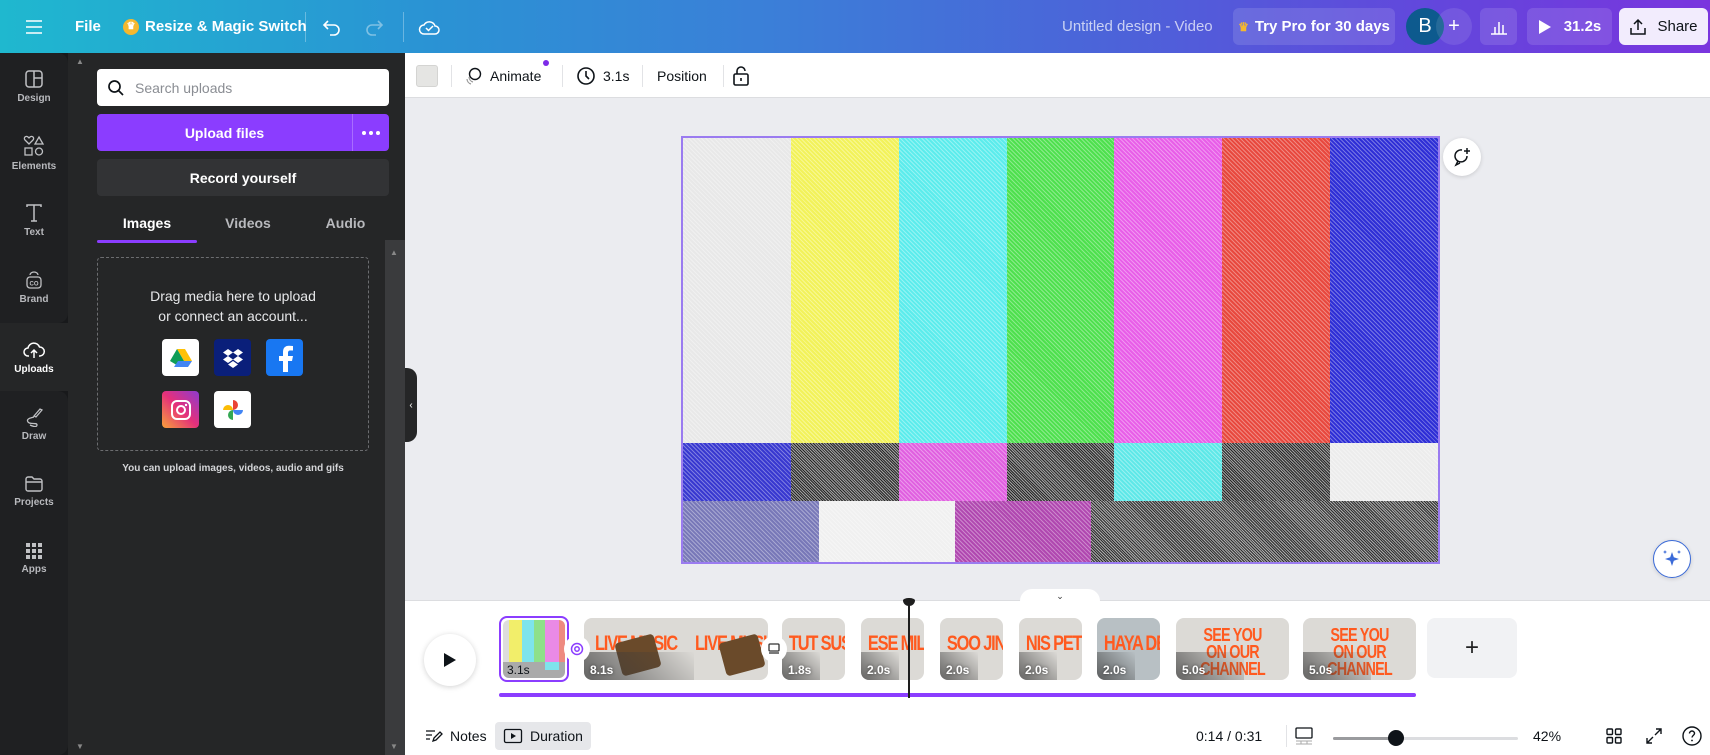 The width and height of the screenshot is (1710, 755). What do you see at coordinates (1395, 738) in the screenshot?
I see `zoom-slider-knob` at bounding box center [1395, 738].